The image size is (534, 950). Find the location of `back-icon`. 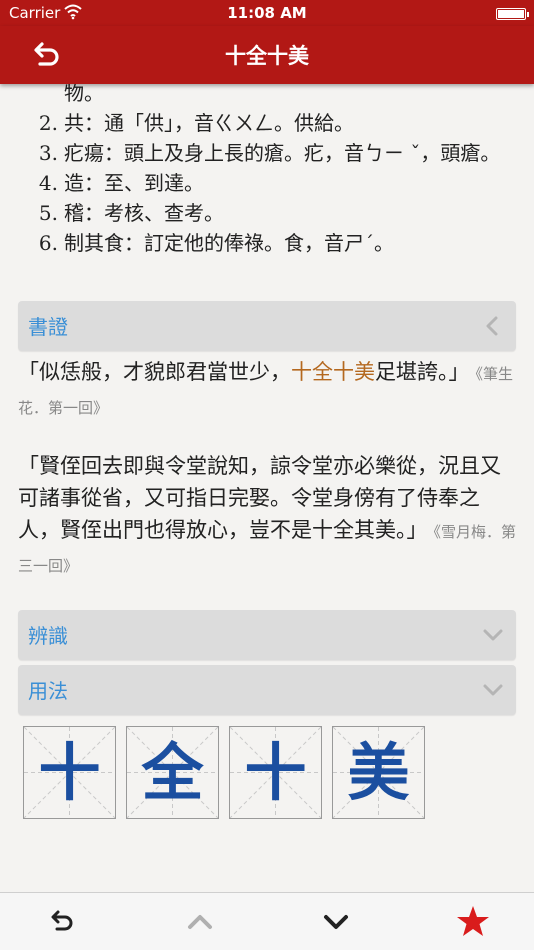

back-icon is located at coordinates (62, 922).